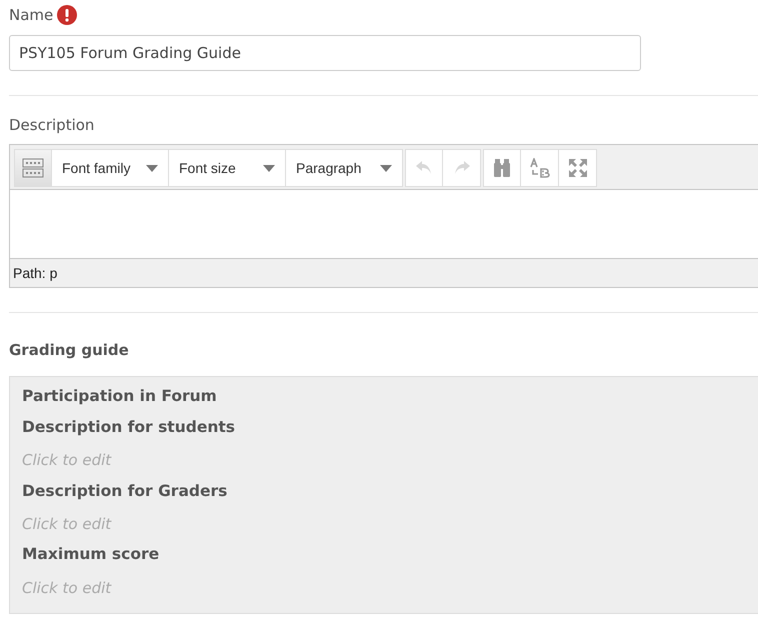  I want to click on toolbar-toggle-icon, so click(33, 168).